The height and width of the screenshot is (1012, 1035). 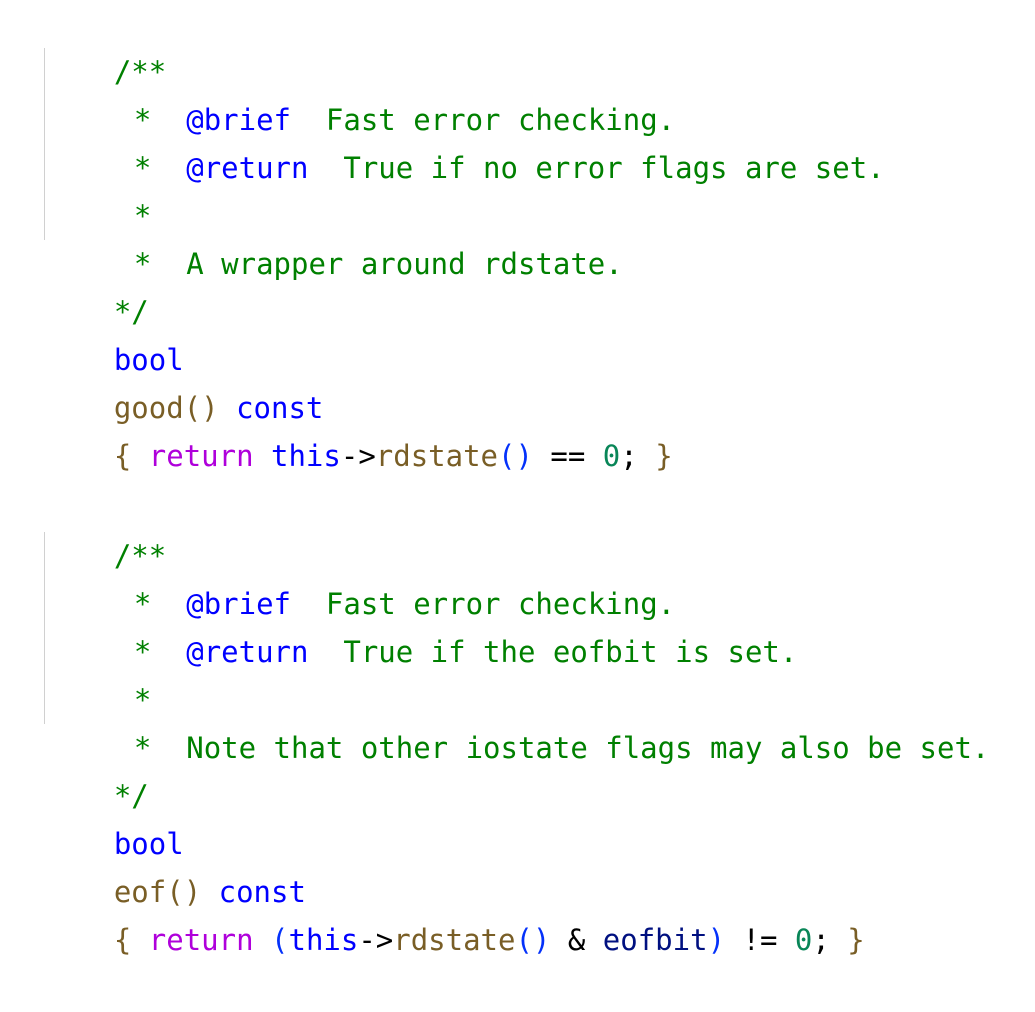 What do you see at coordinates (760, 940) in the screenshot?
I see `compare-operator: !=` at bounding box center [760, 940].